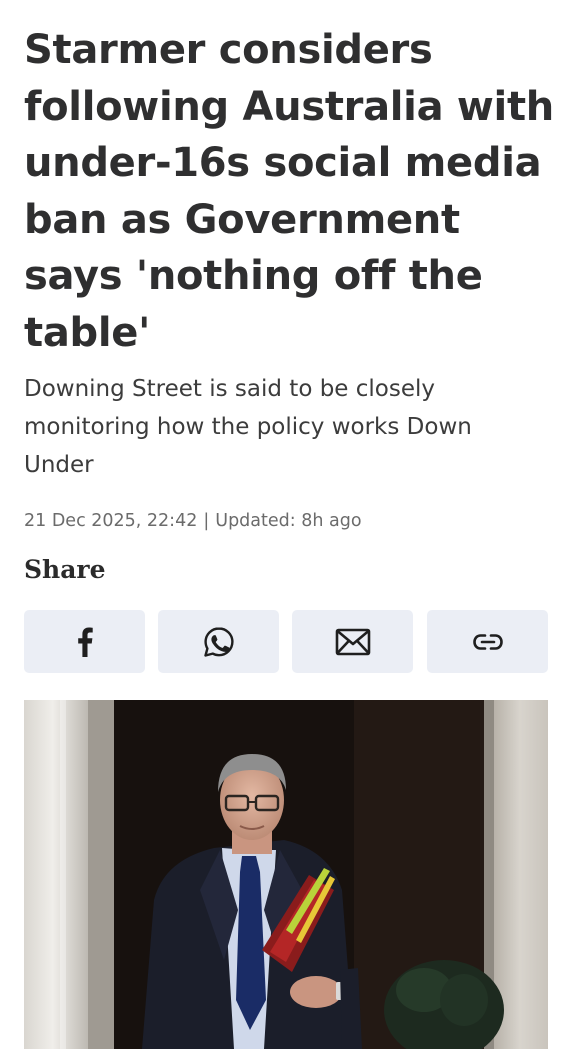 The image size is (574, 1053). I want to click on share-buttons, so click(286, 641).